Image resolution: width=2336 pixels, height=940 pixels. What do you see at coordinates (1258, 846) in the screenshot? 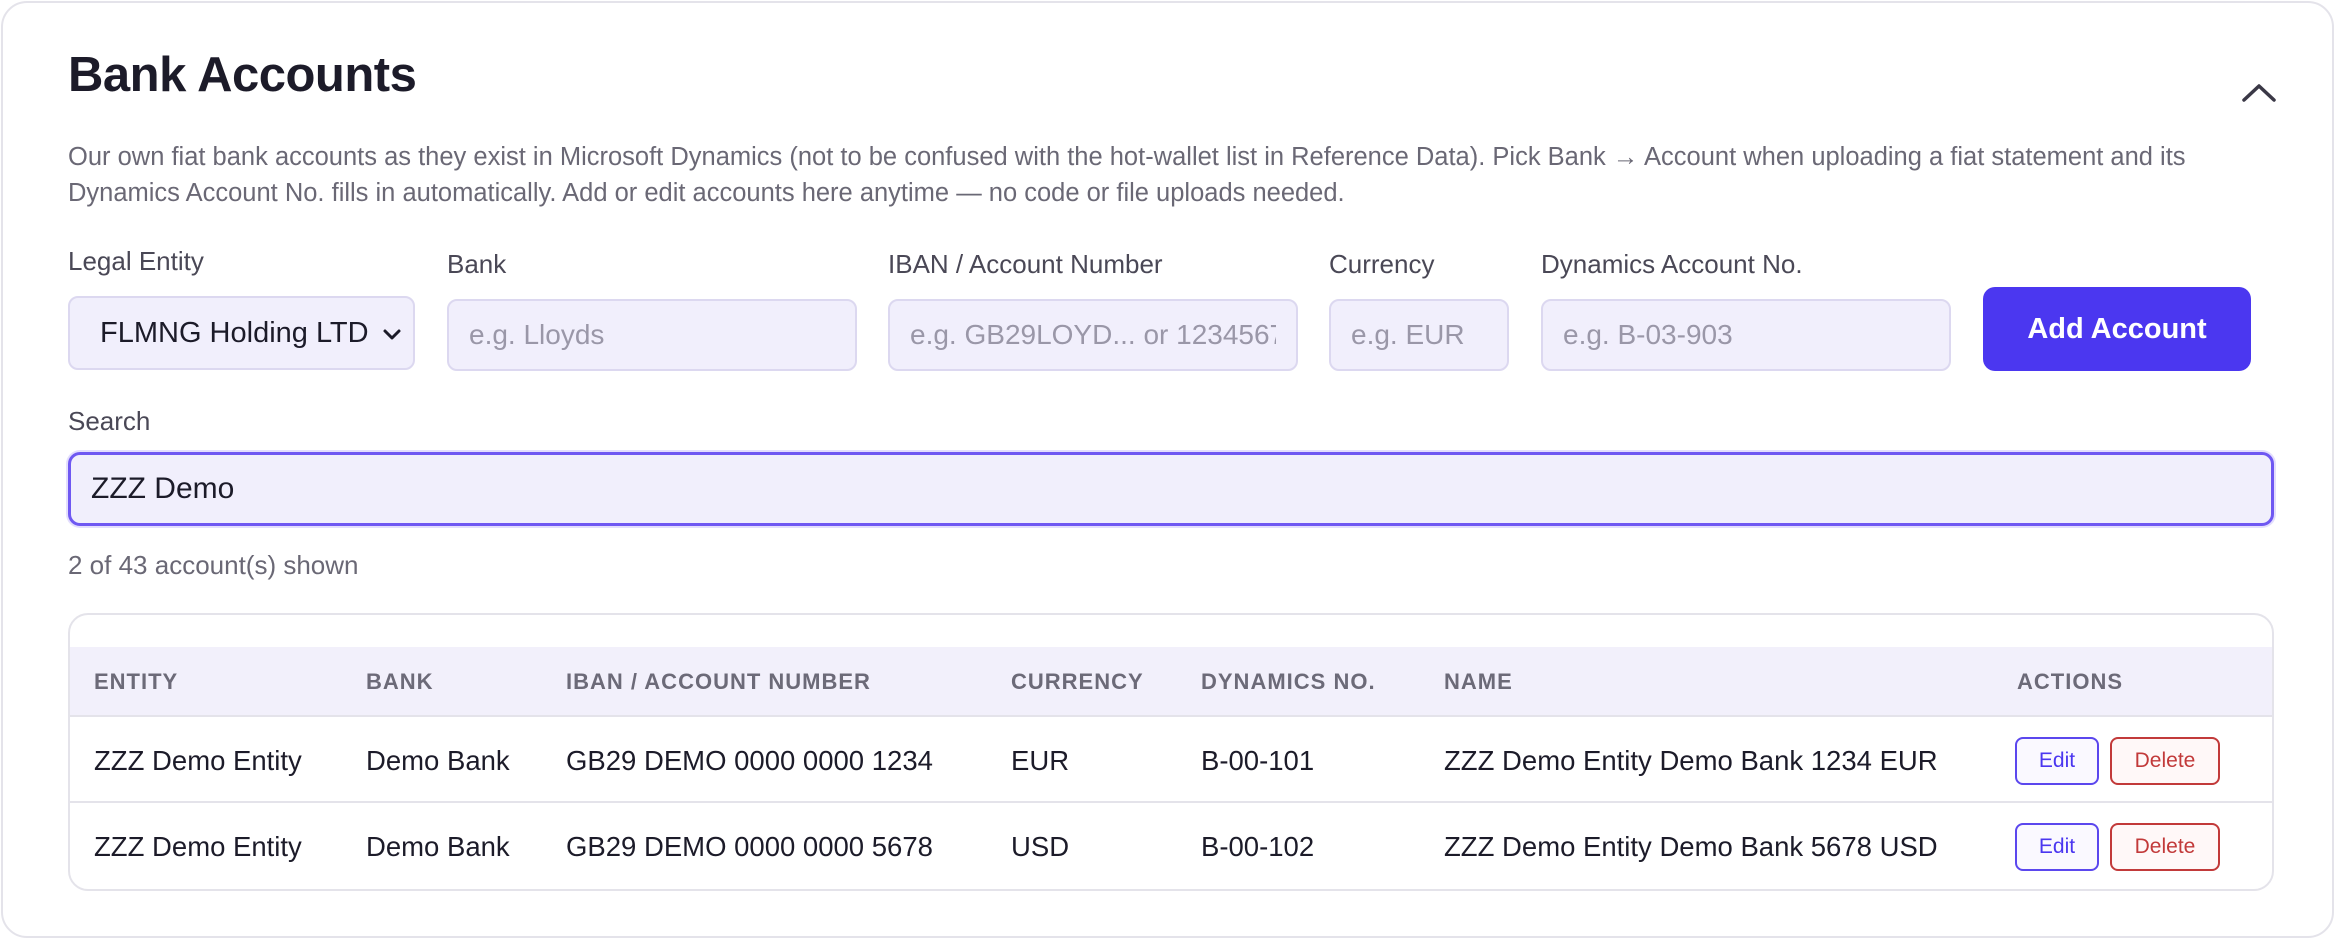
I see `cell-dynamics: B-00-102` at bounding box center [1258, 846].